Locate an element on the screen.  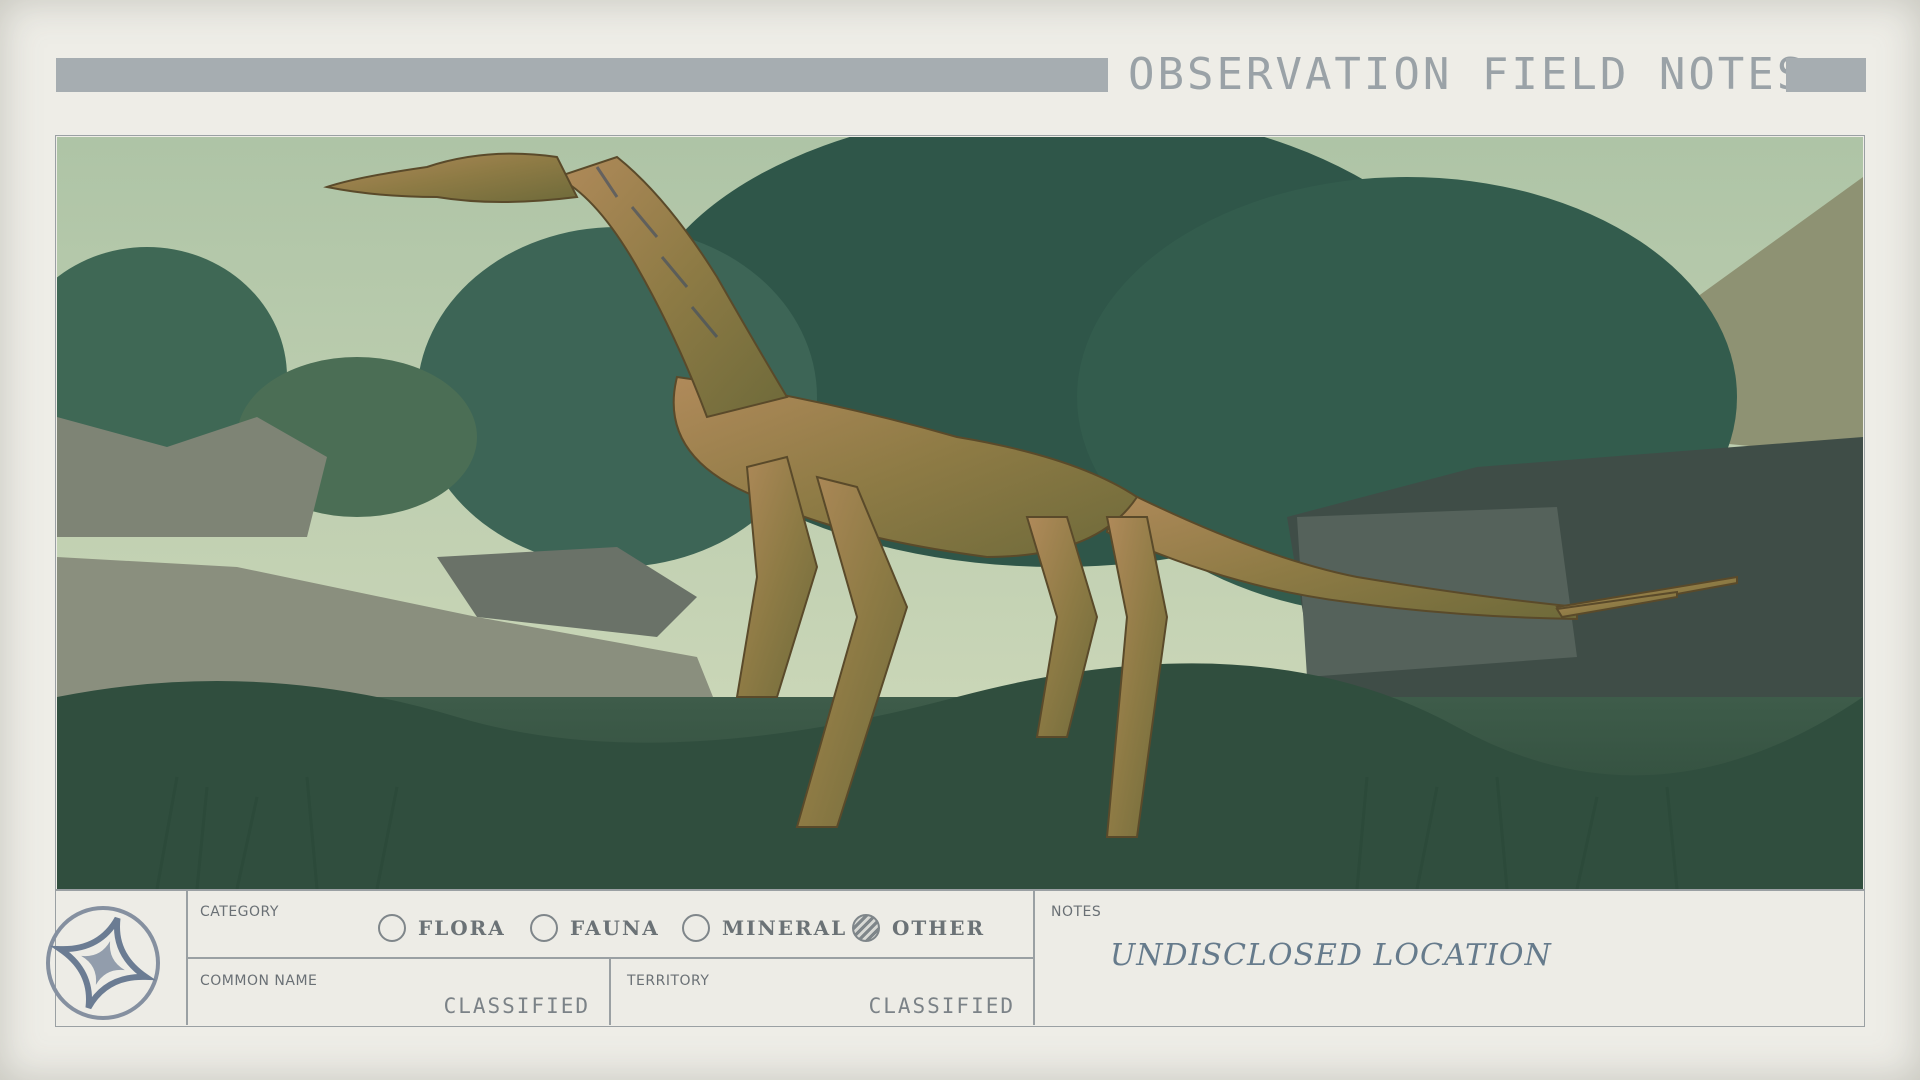
radio-flora is located at coordinates (392, 928).